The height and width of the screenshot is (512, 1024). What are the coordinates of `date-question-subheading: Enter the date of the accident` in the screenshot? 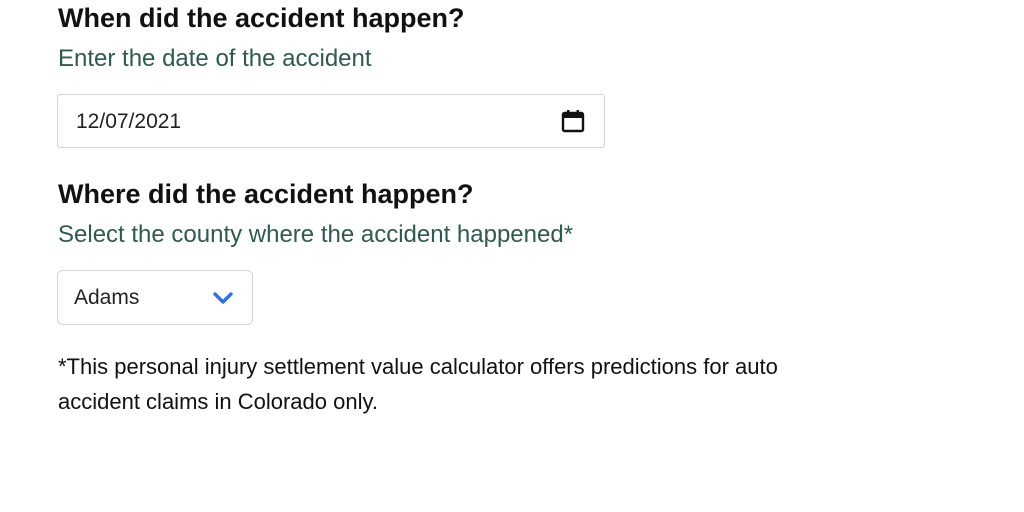 It's located at (215, 58).